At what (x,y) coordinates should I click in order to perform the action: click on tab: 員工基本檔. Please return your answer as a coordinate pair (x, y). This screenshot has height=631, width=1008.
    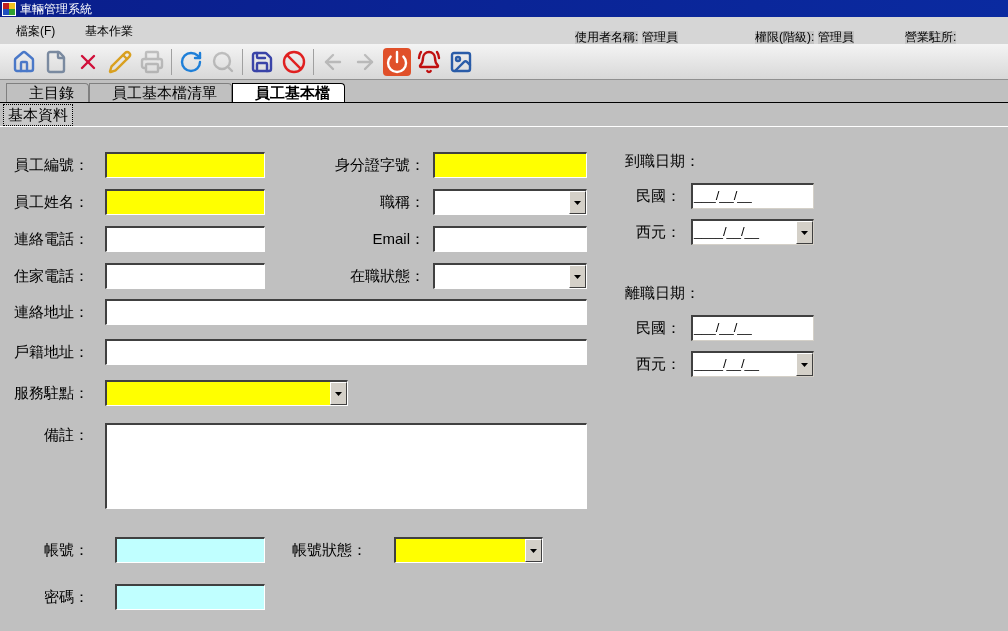
    Looking at the image, I should click on (288, 92).